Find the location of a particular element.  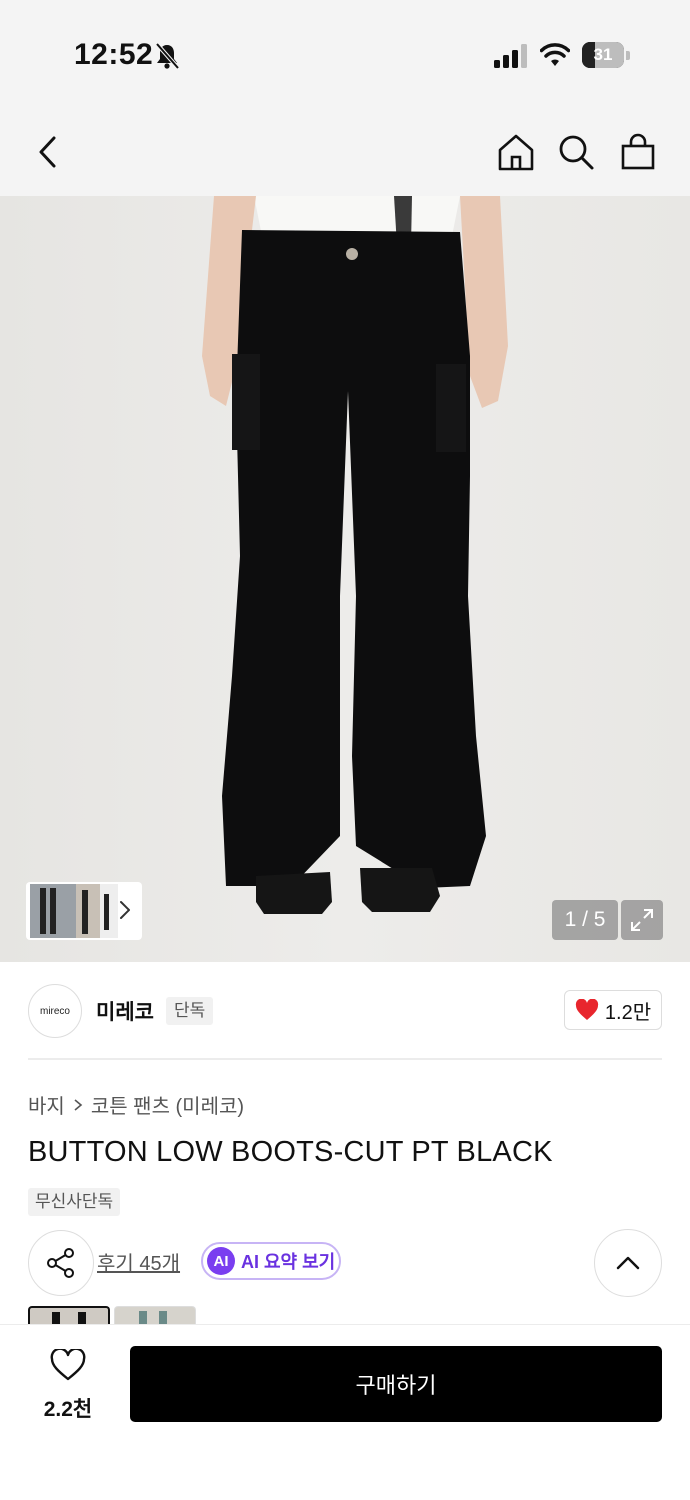

wishlist-count: 2.2천 is located at coordinates (68, 1409).